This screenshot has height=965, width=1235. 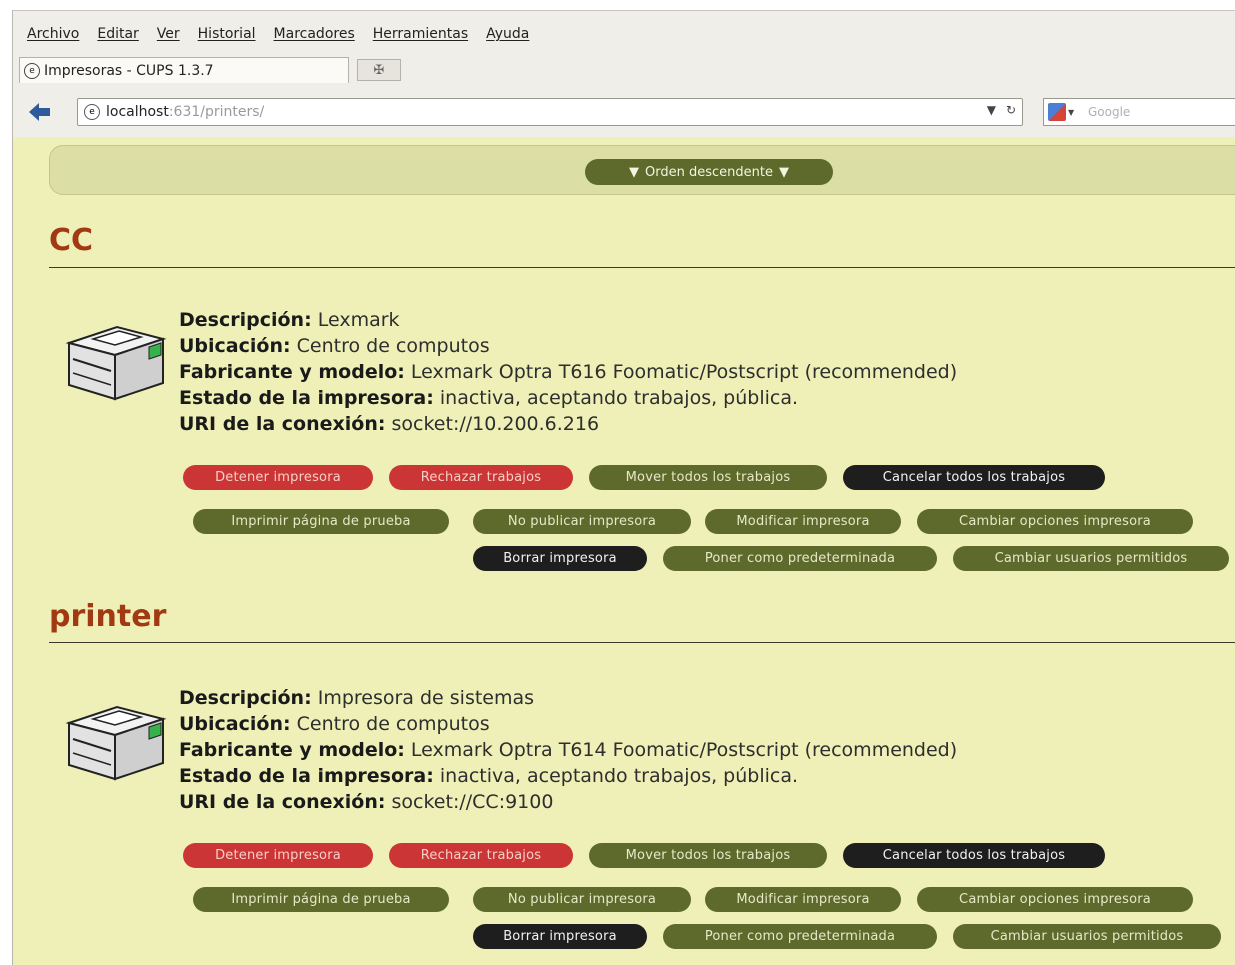 I want to click on back-button, so click(x=40, y=112).